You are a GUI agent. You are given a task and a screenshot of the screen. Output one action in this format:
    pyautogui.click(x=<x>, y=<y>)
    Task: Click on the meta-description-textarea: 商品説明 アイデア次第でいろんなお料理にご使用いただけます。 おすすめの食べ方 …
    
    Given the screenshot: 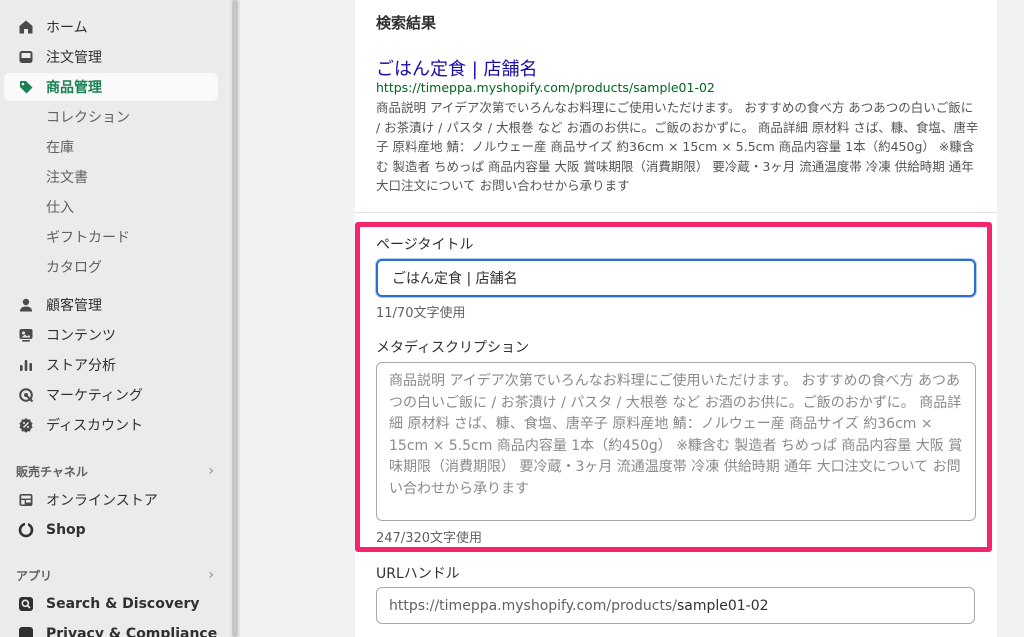 What is the action you would take?
    pyautogui.click(x=676, y=441)
    